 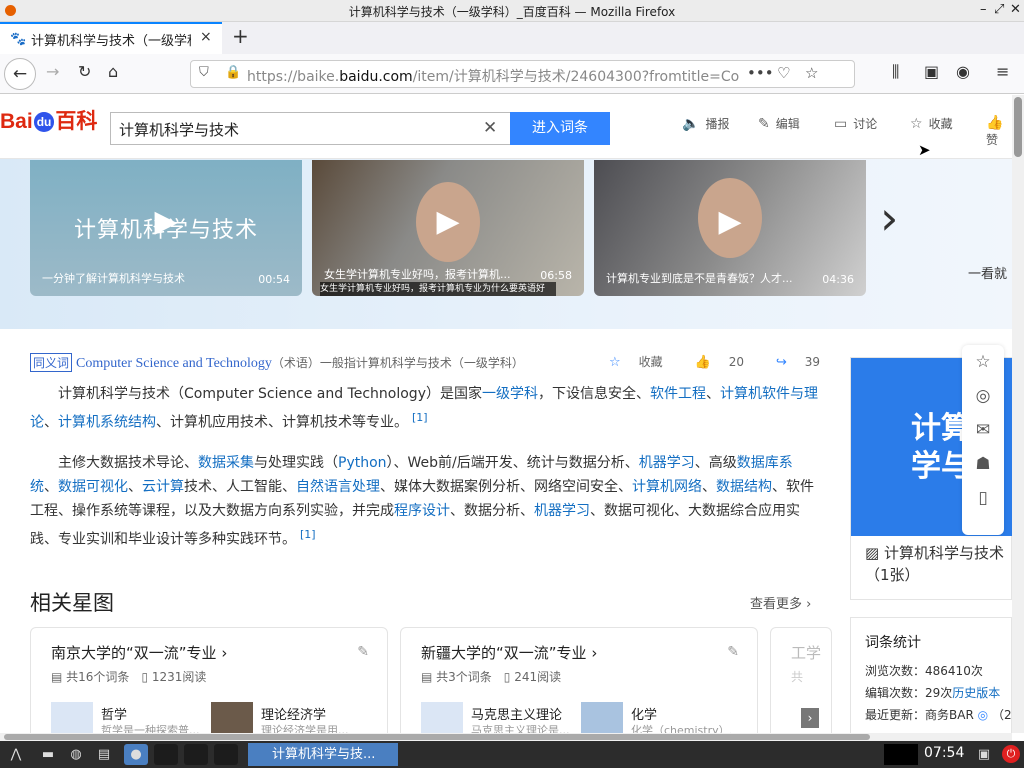 What do you see at coordinates (1011, 754) in the screenshot?
I see `power-icon: ⏻` at bounding box center [1011, 754].